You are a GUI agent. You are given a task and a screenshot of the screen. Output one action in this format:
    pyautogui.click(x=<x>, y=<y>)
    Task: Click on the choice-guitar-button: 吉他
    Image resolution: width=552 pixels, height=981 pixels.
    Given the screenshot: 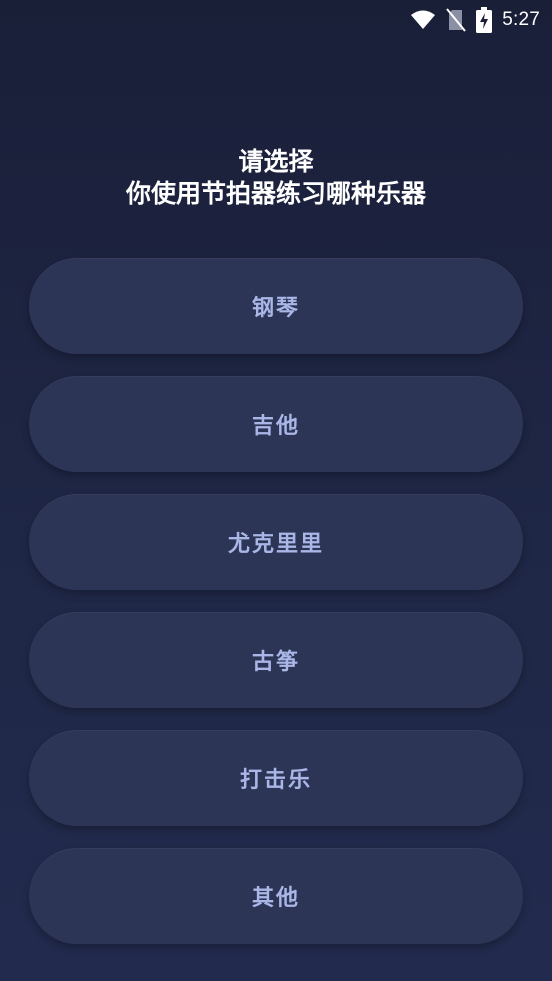 What is the action you would take?
    pyautogui.click(x=276, y=424)
    